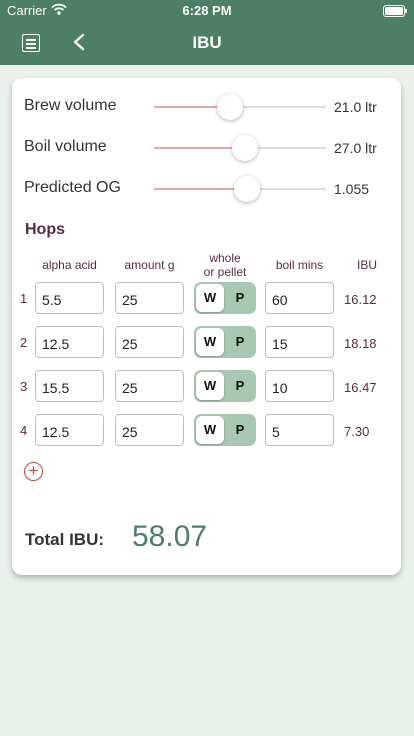 The image size is (414, 736). Describe the element at coordinates (299, 386) in the screenshot. I see `boil-mins-input: 10` at that location.